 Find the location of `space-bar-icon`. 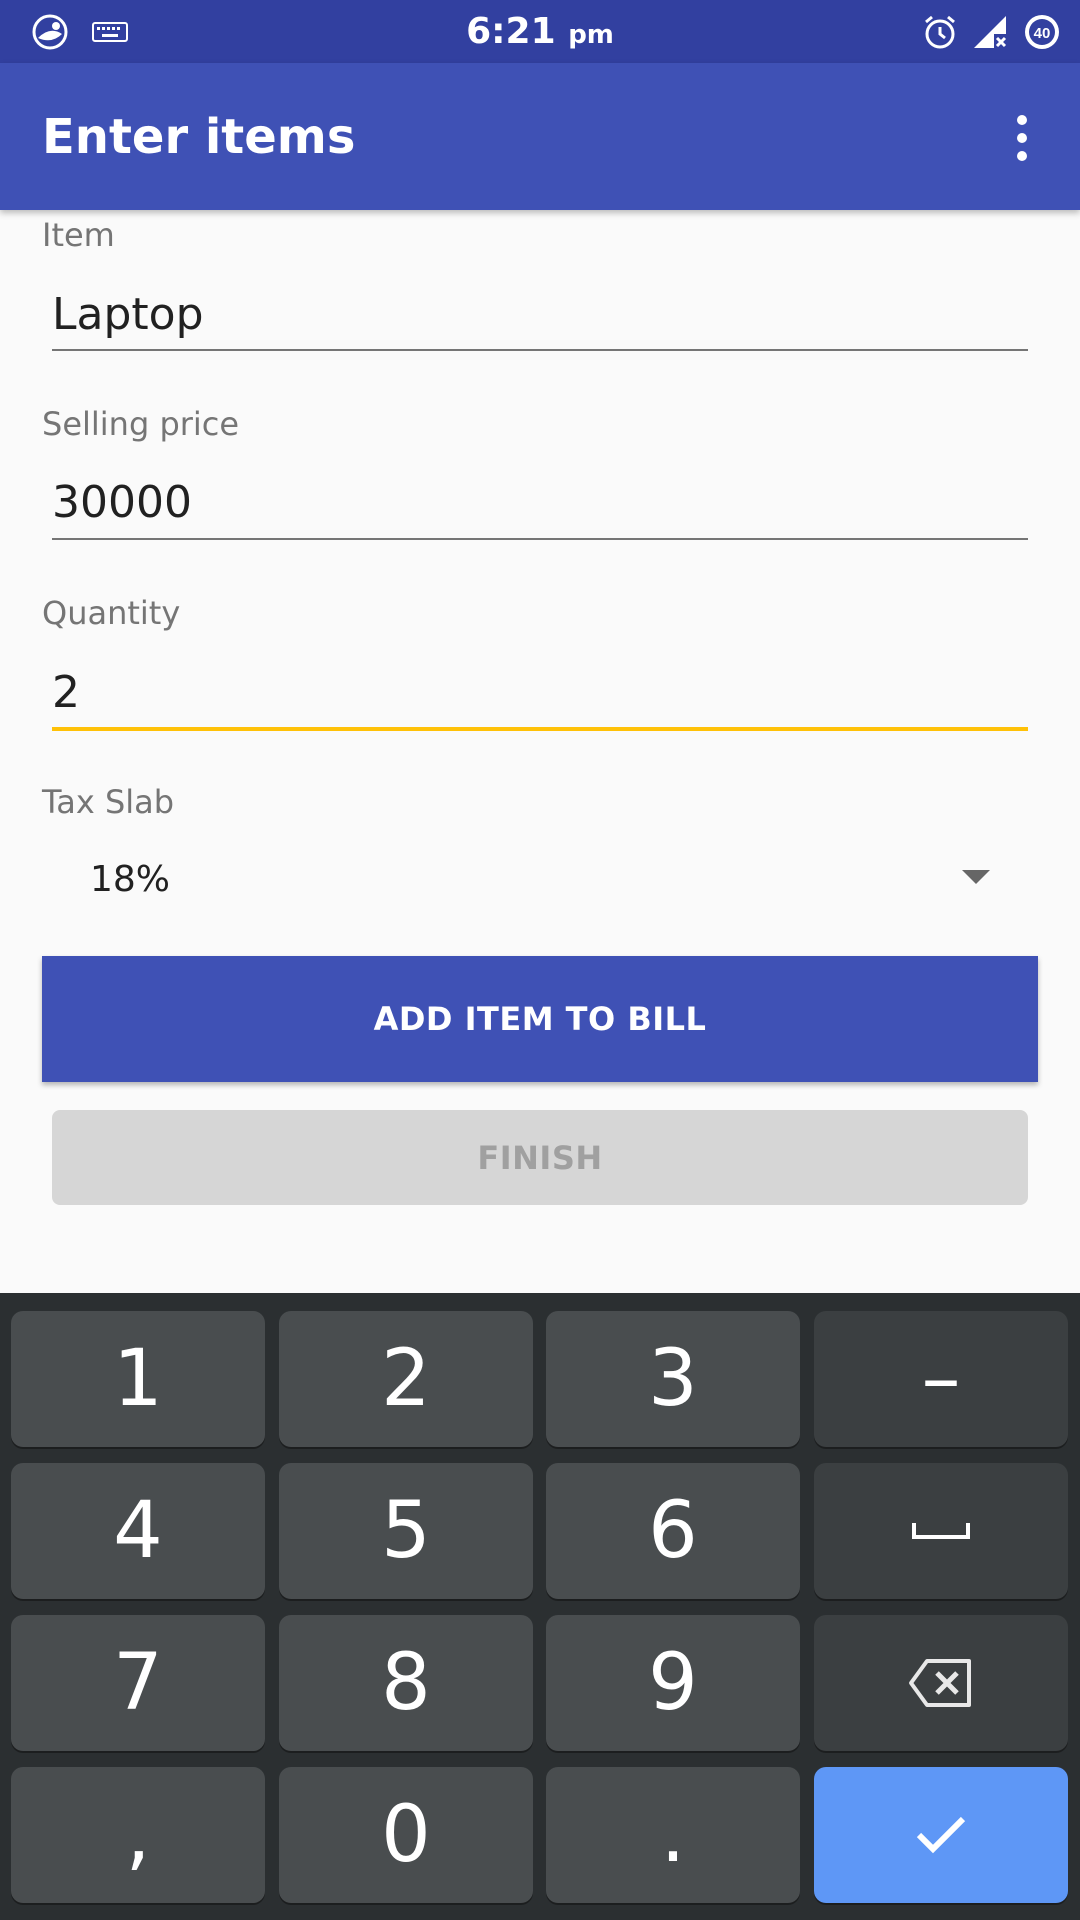

space-bar-icon is located at coordinates (941, 1531).